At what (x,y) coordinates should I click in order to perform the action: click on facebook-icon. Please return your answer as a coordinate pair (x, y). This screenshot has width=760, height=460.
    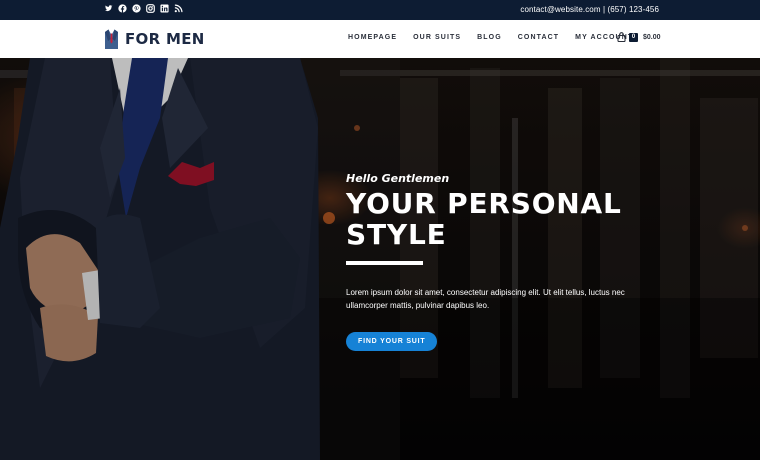
    Looking at the image, I should click on (122, 8).